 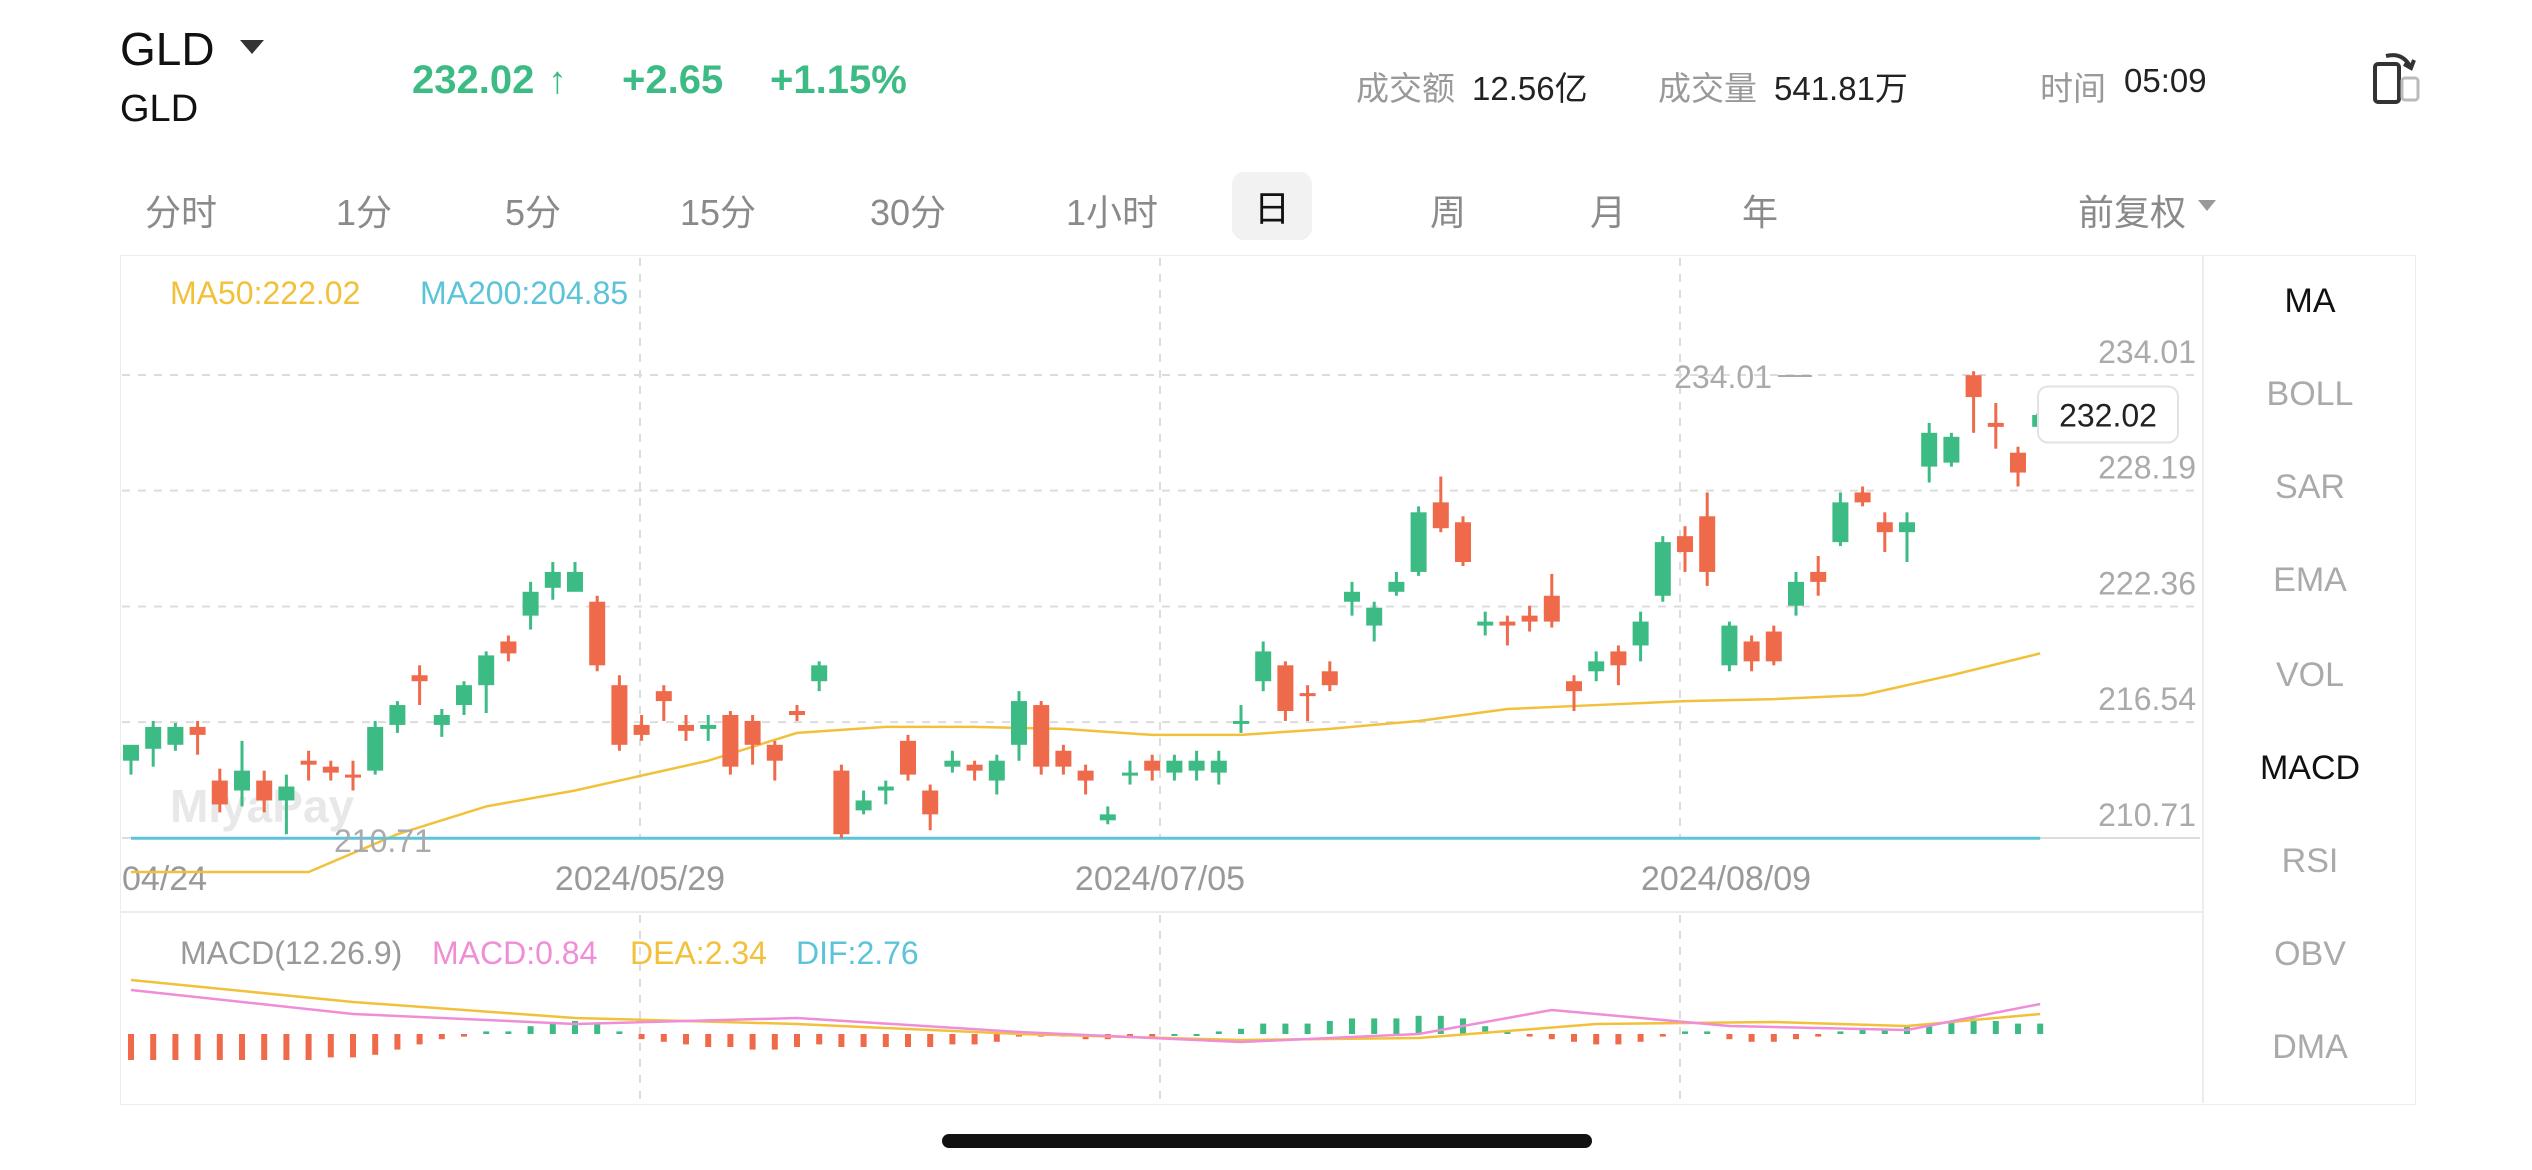 I want to click on indicator-obv: OBV, so click(x=2310, y=954).